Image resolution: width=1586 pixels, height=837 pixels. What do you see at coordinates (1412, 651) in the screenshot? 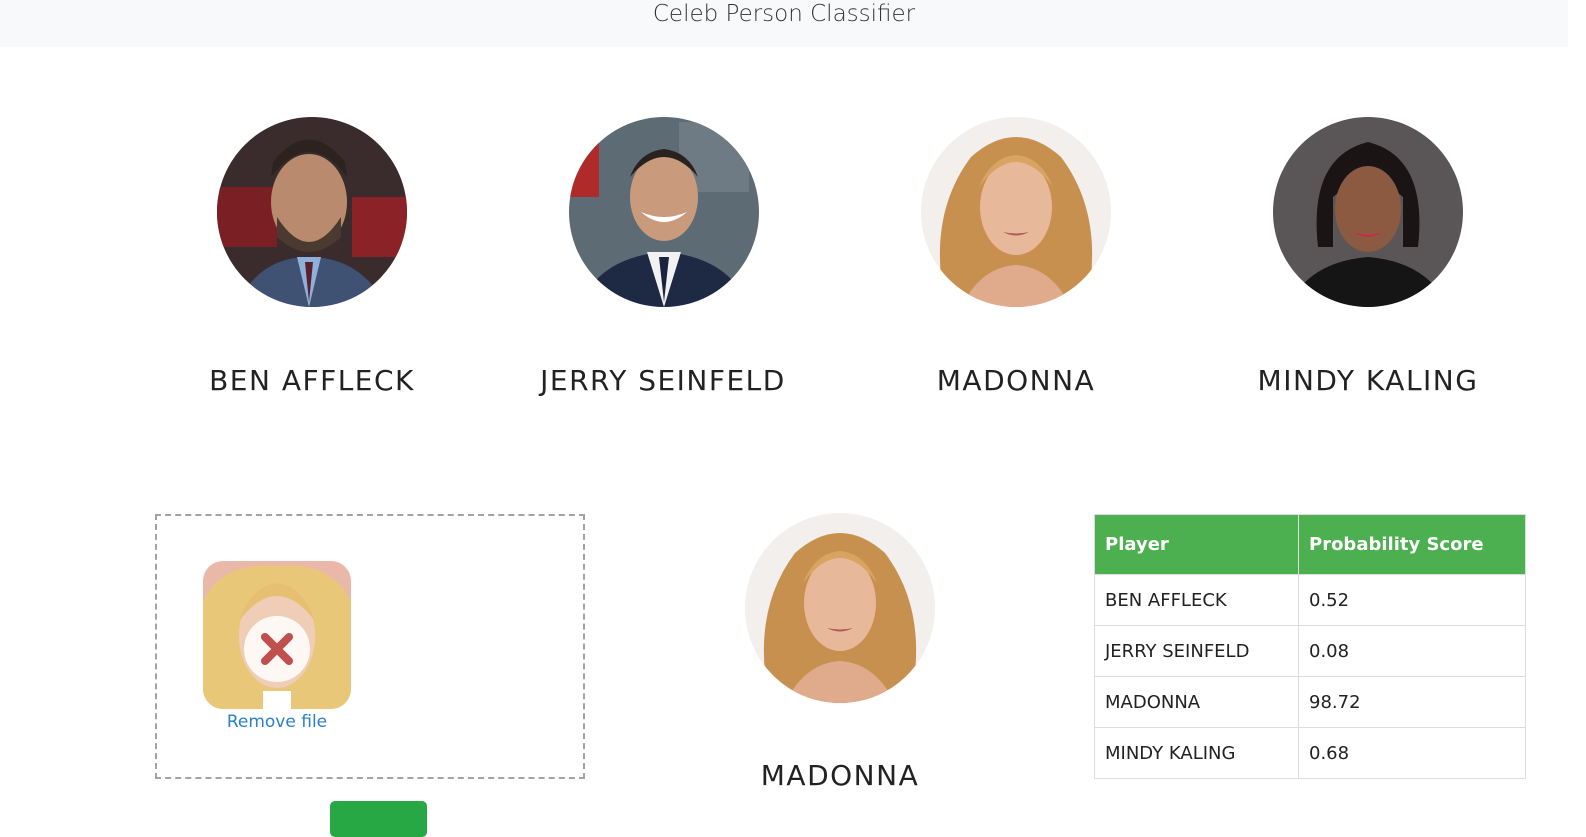
I see `score-cell: 0.08` at bounding box center [1412, 651].